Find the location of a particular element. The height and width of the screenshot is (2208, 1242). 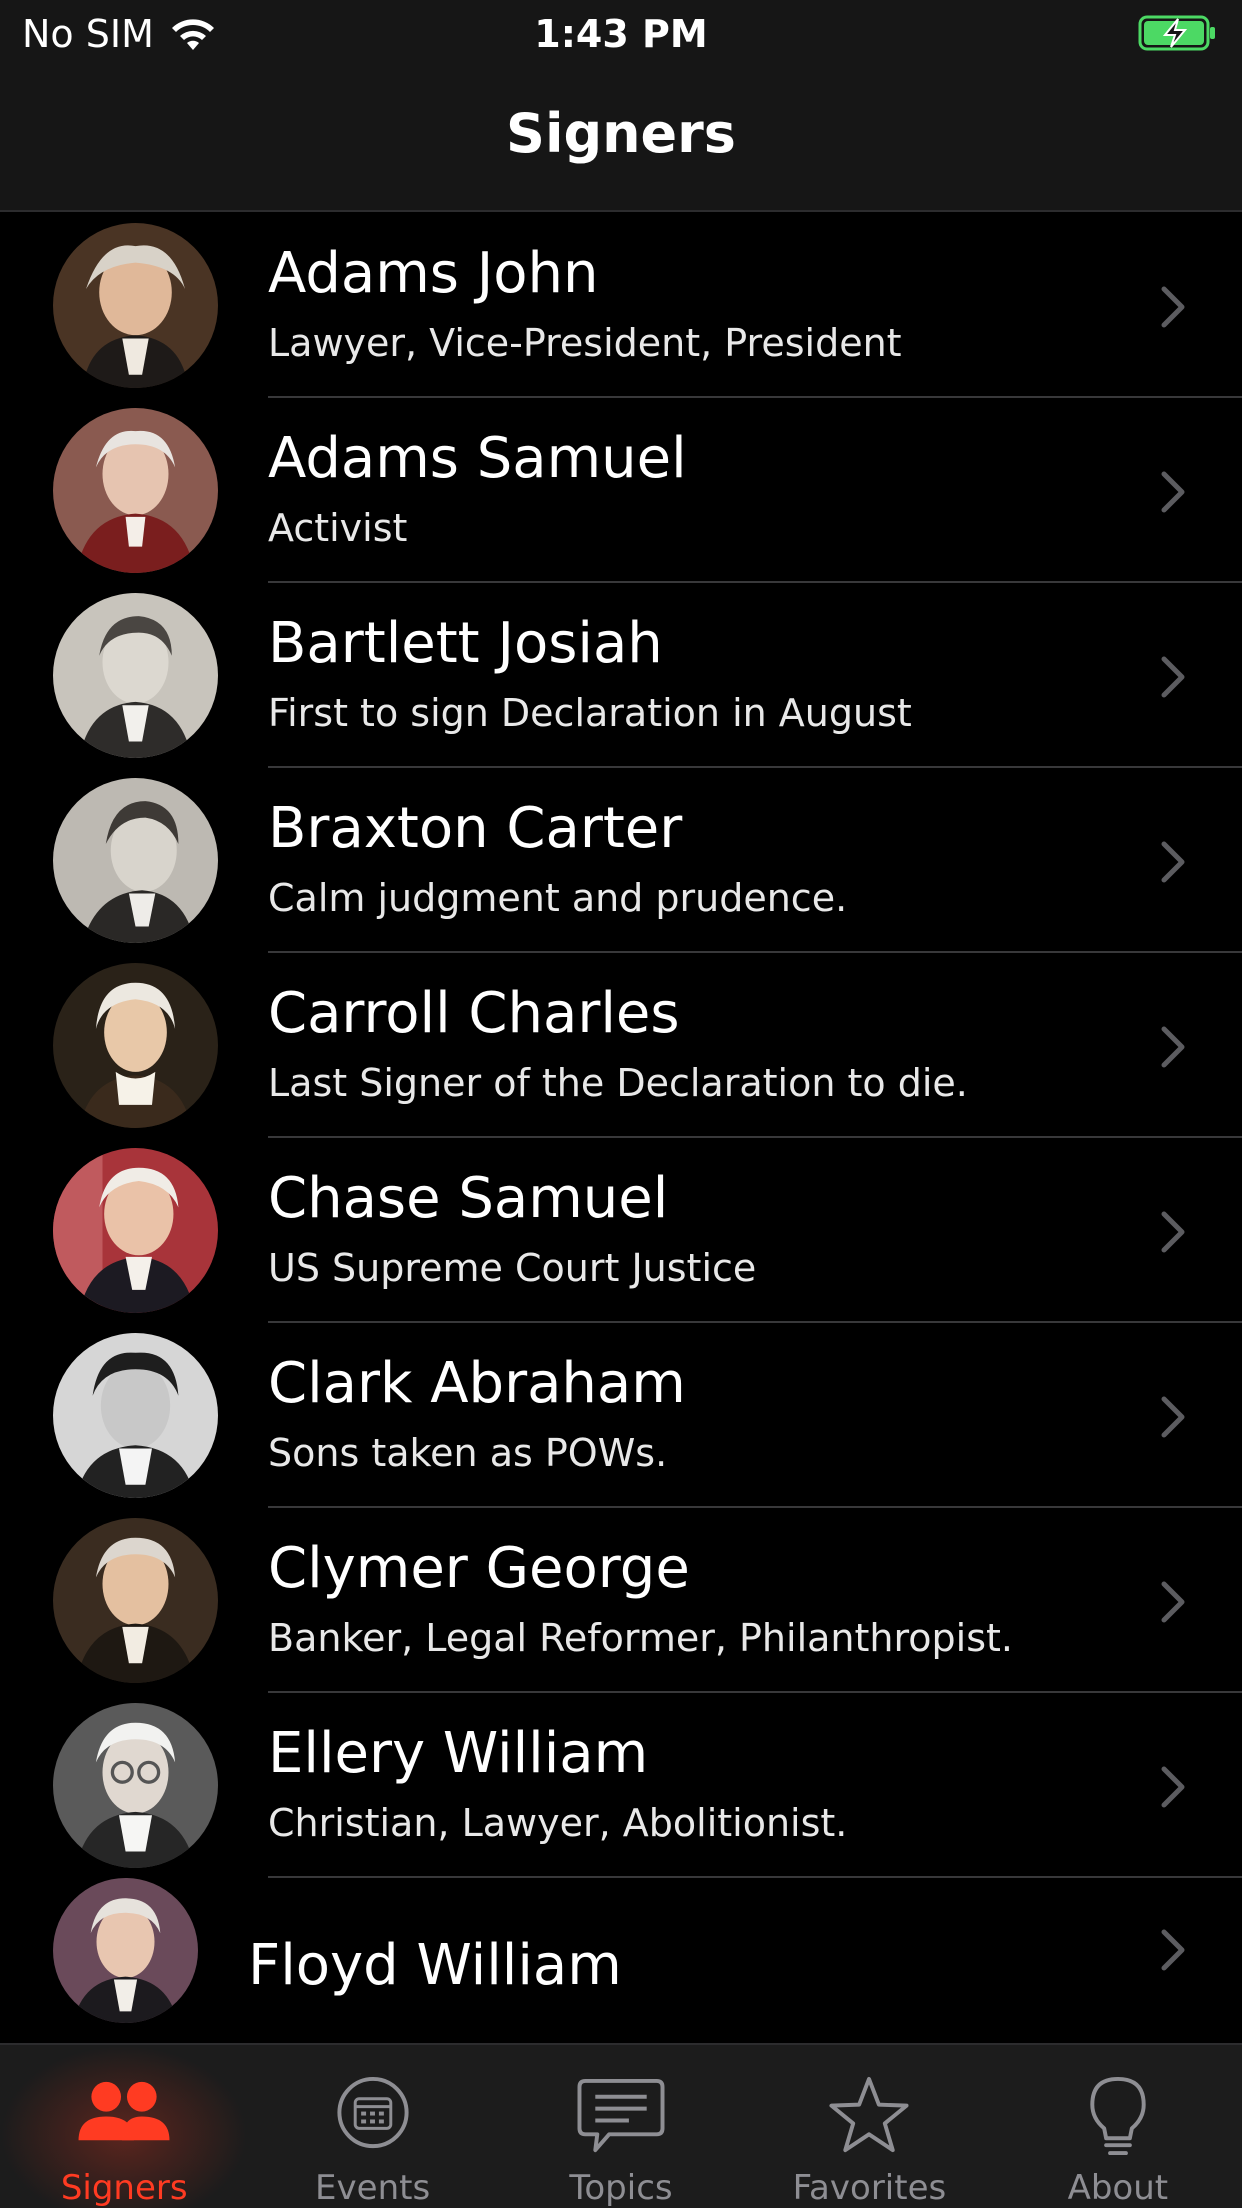

calendar-icon is located at coordinates (373, 2112).